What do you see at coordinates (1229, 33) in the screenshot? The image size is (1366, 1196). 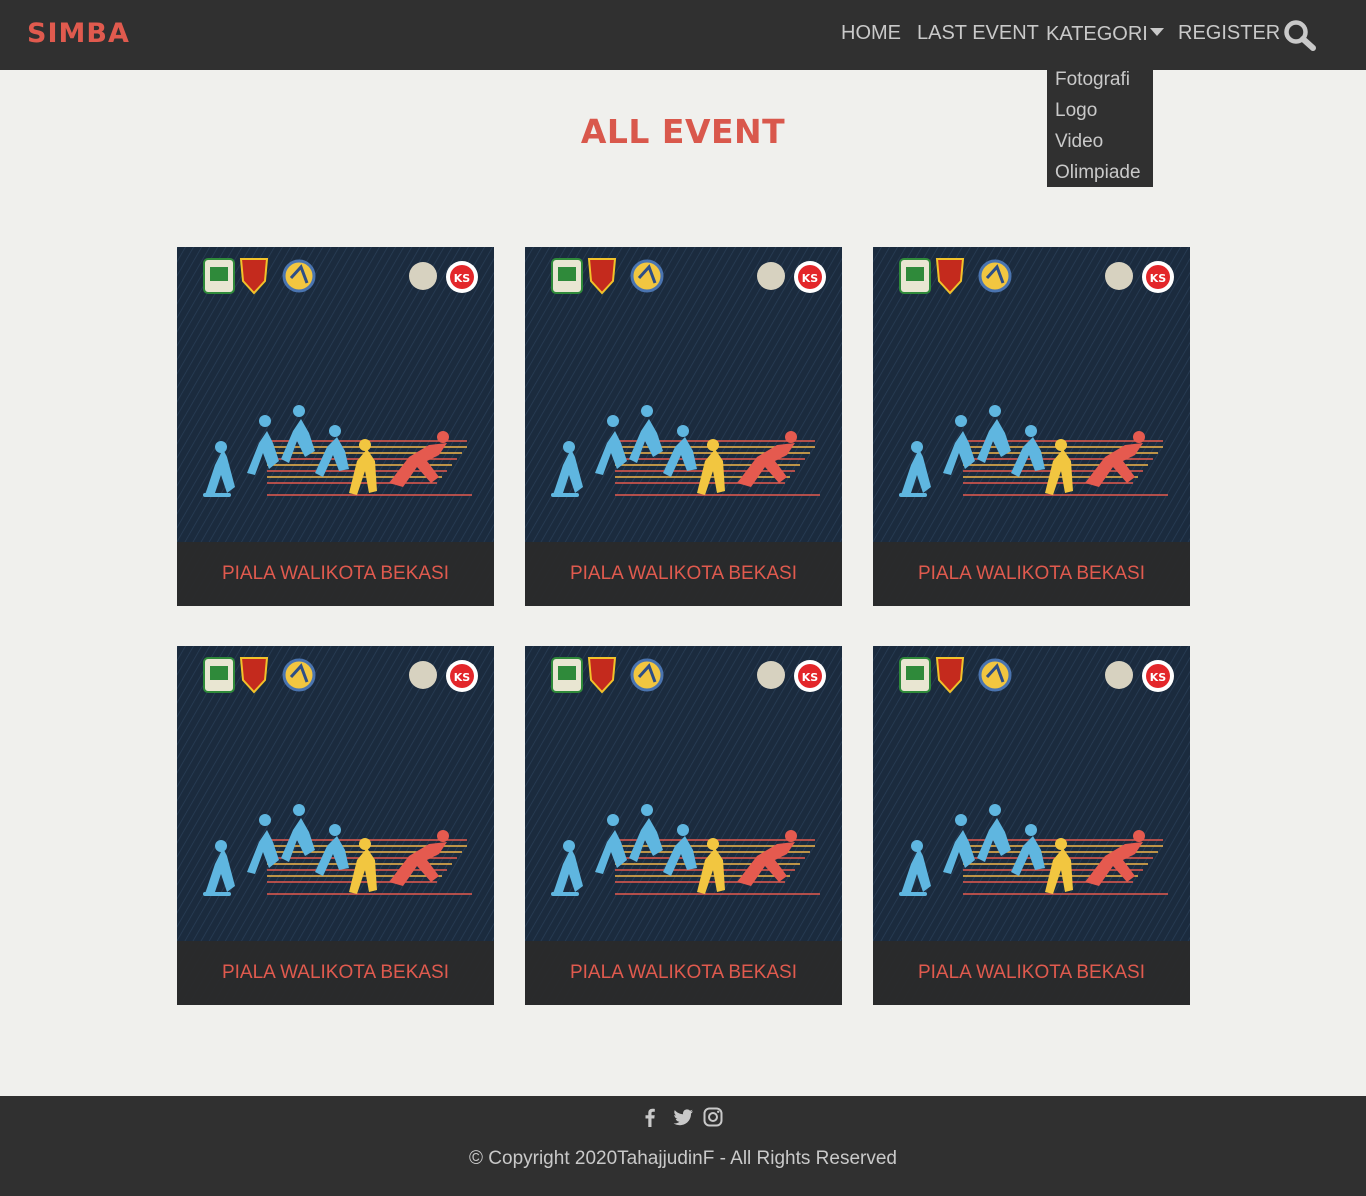 I see `nav-register: REGISTER` at bounding box center [1229, 33].